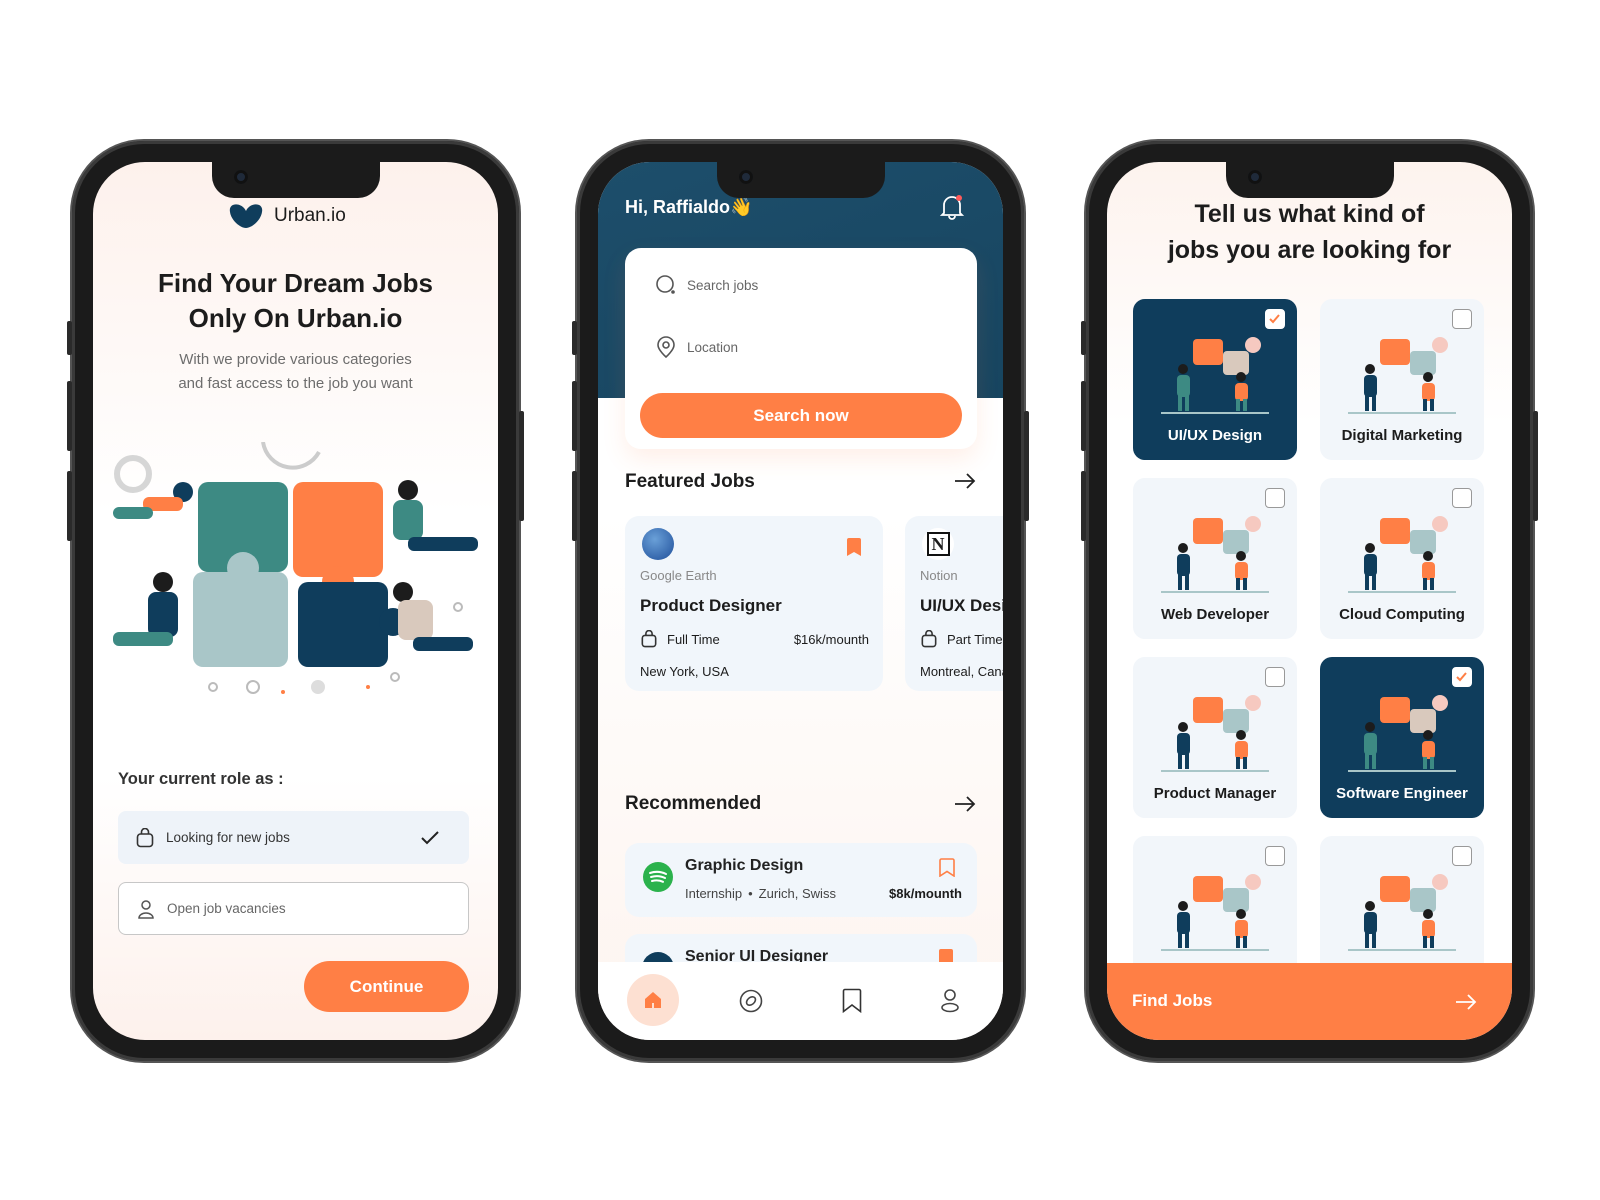  I want to click on role-label: Your current role as :, so click(201, 779).